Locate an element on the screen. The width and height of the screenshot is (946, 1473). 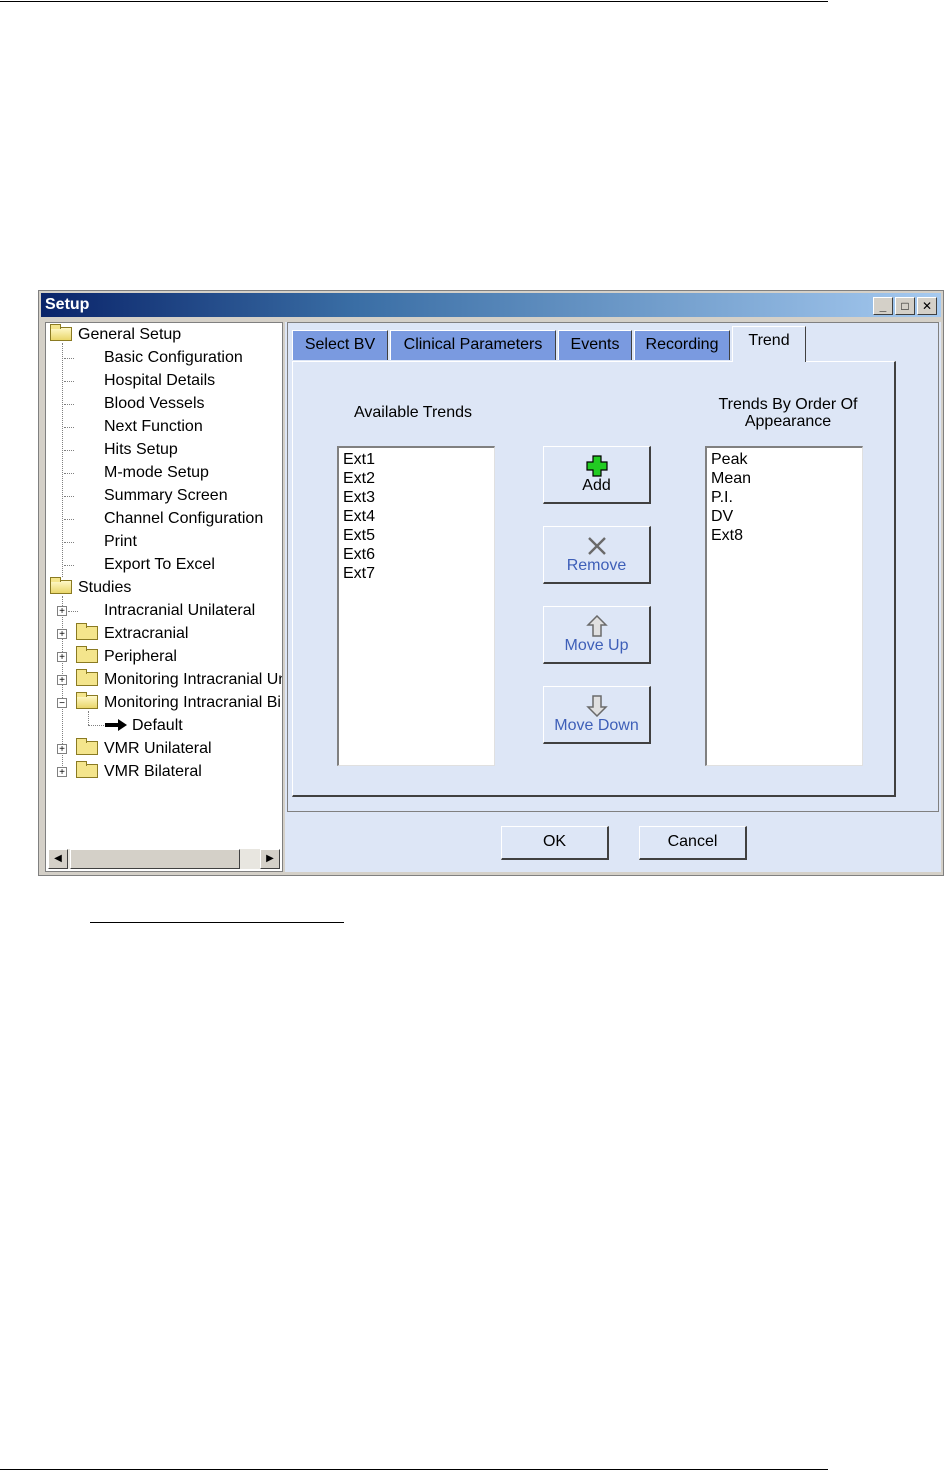
tree-item-vmr-unilateral: VMR Unilateral is located at coordinates (144, 749).